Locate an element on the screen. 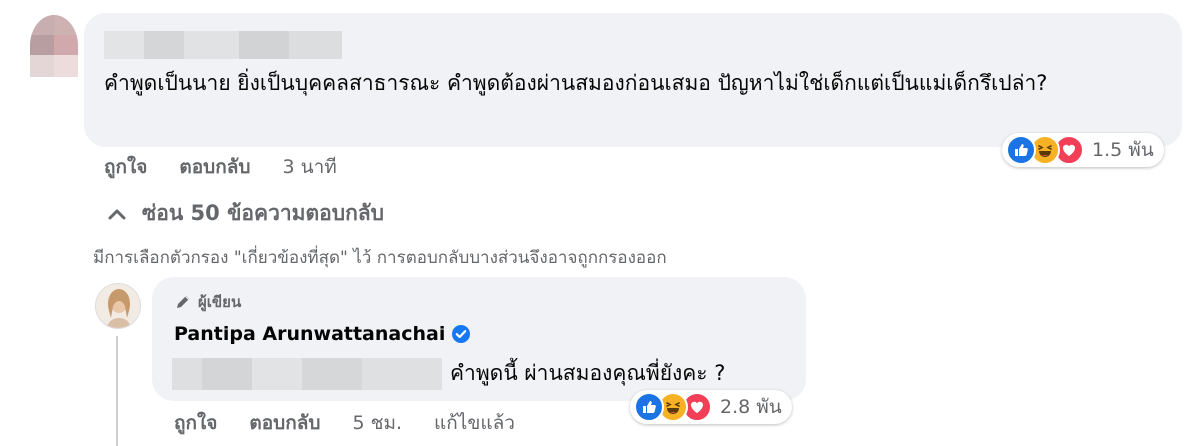 This screenshot has width=1190, height=446. author-avatar is located at coordinates (118, 306).